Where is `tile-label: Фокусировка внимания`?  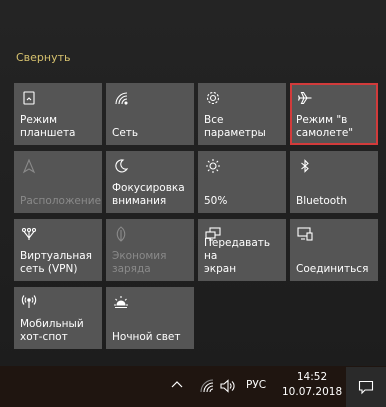 tile-label: Фокусировка внимания is located at coordinates (148, 194).